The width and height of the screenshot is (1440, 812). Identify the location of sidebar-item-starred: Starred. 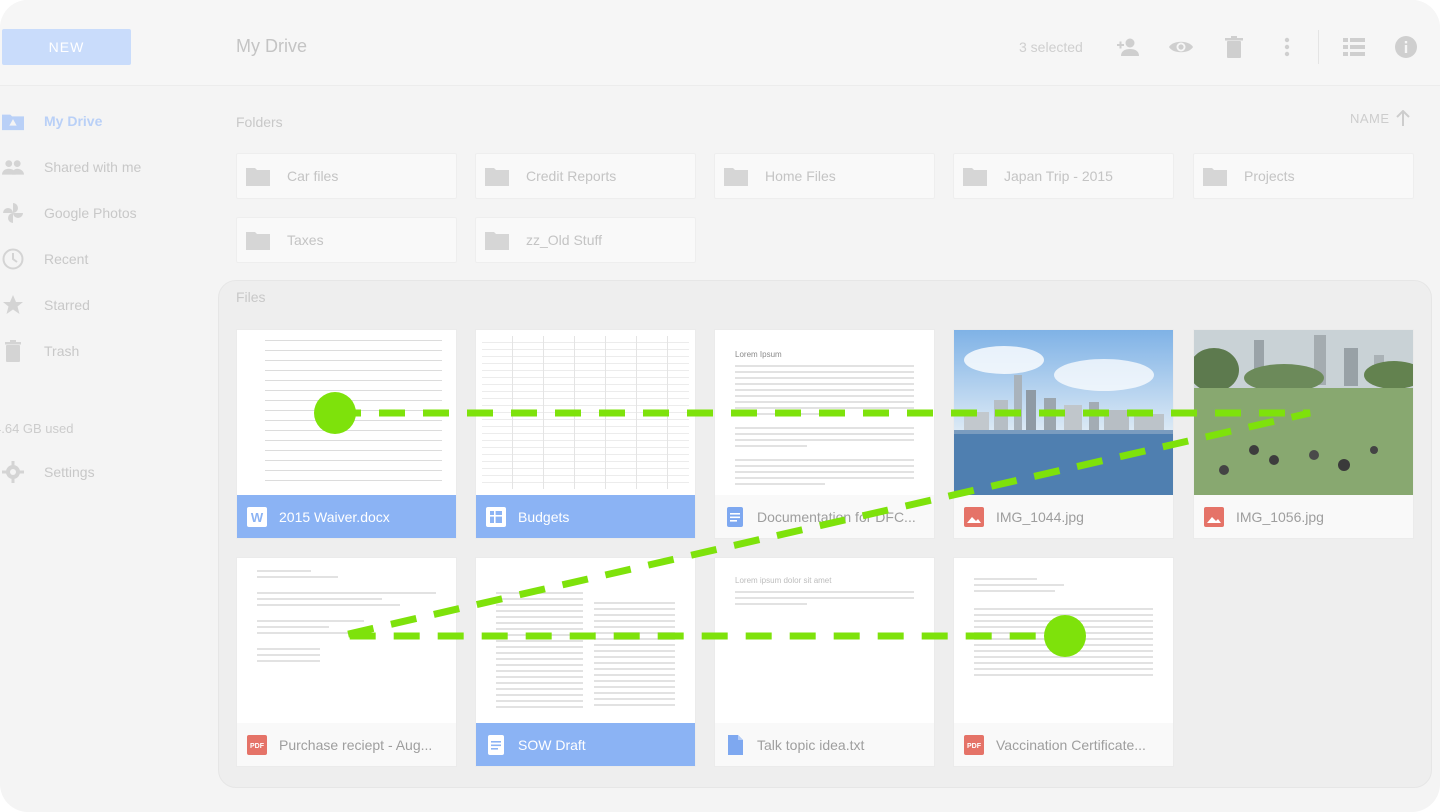
(100, 305).